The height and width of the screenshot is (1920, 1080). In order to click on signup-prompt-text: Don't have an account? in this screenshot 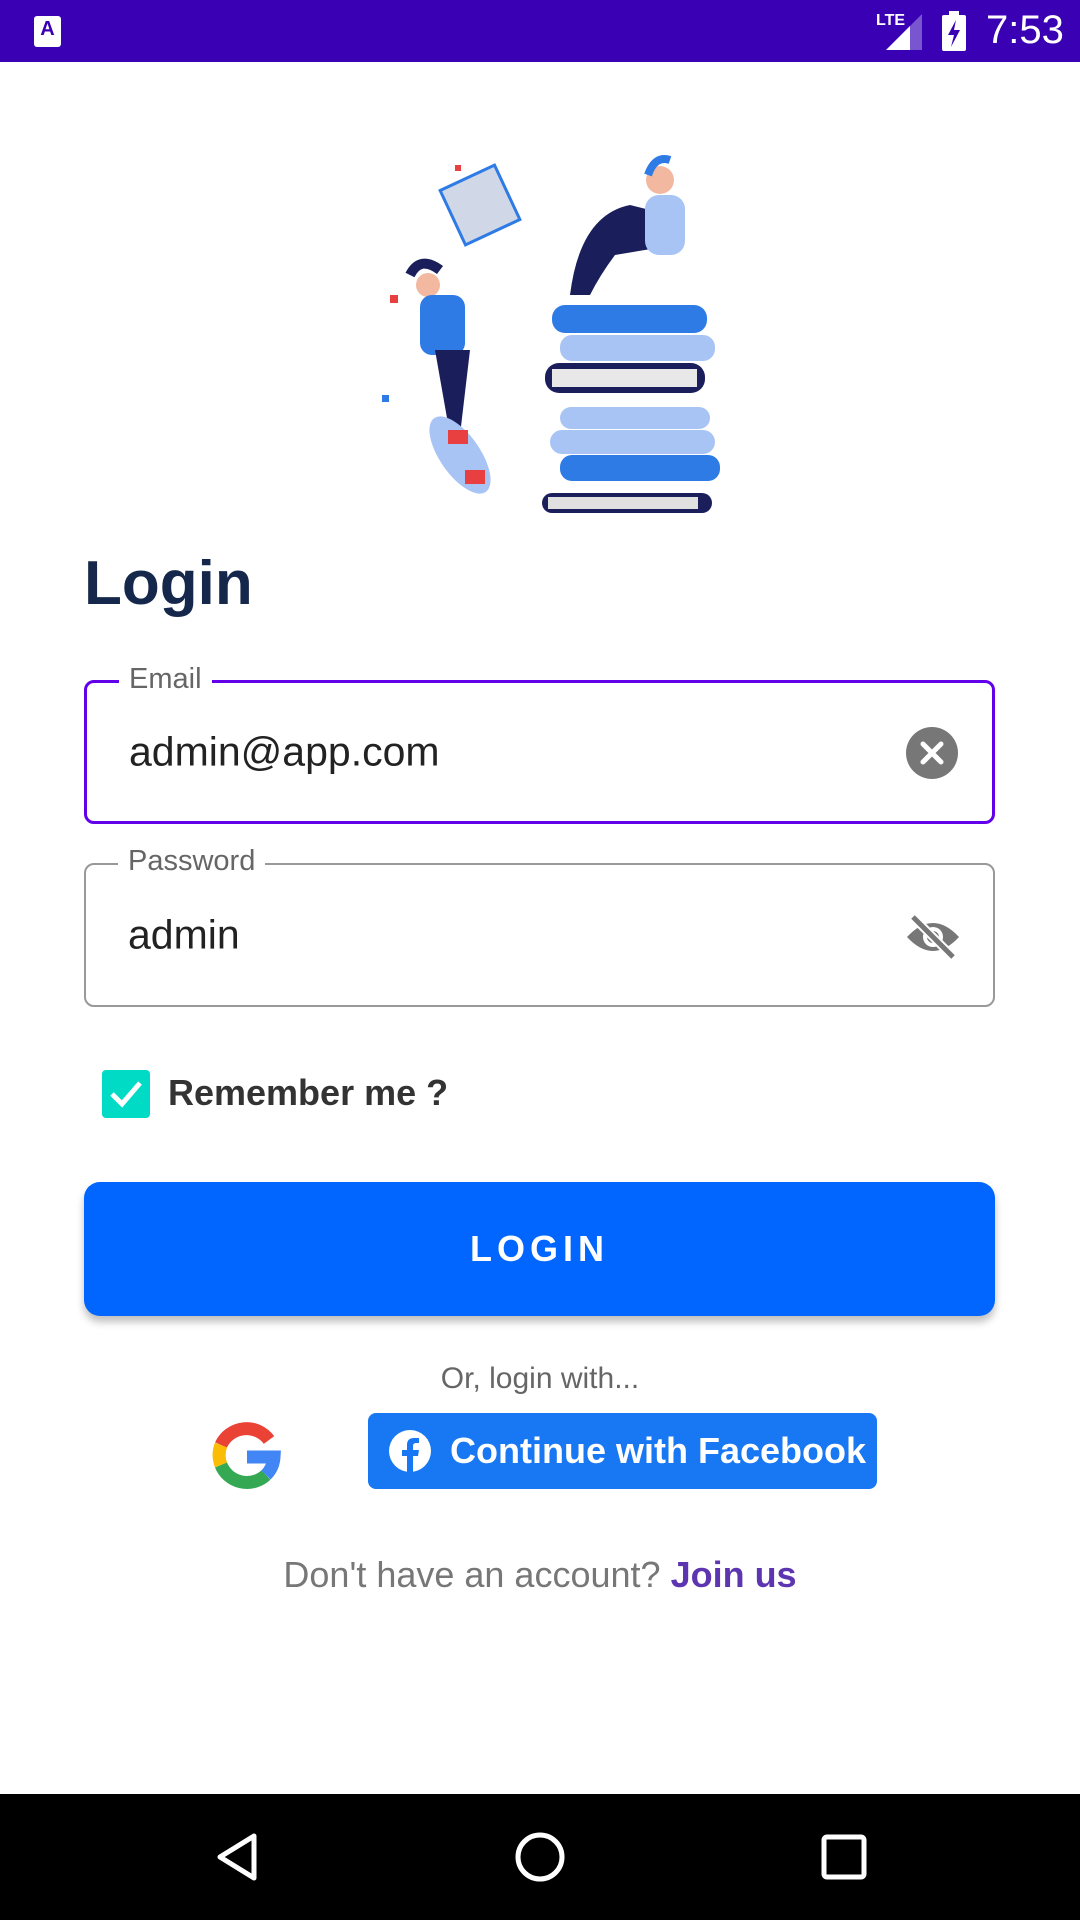, I will do `click(472, 1574)`.